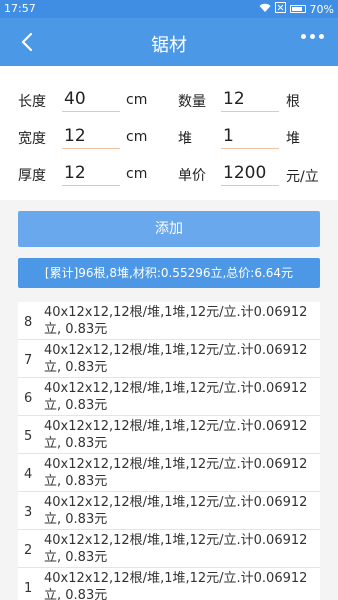 The image size is (338, 600). I want to click on stacks-unit: 堆, so click(293, 139).